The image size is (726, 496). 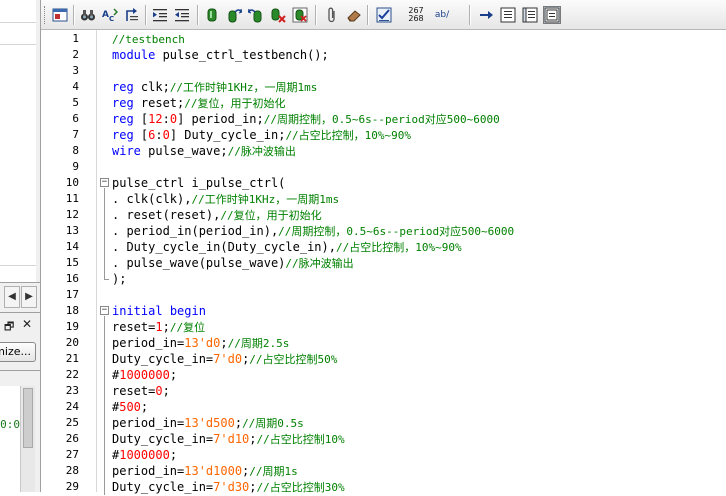 I want to click on code-line: period_in=13'd1000;//周期1s, so click(x=205, y=471).